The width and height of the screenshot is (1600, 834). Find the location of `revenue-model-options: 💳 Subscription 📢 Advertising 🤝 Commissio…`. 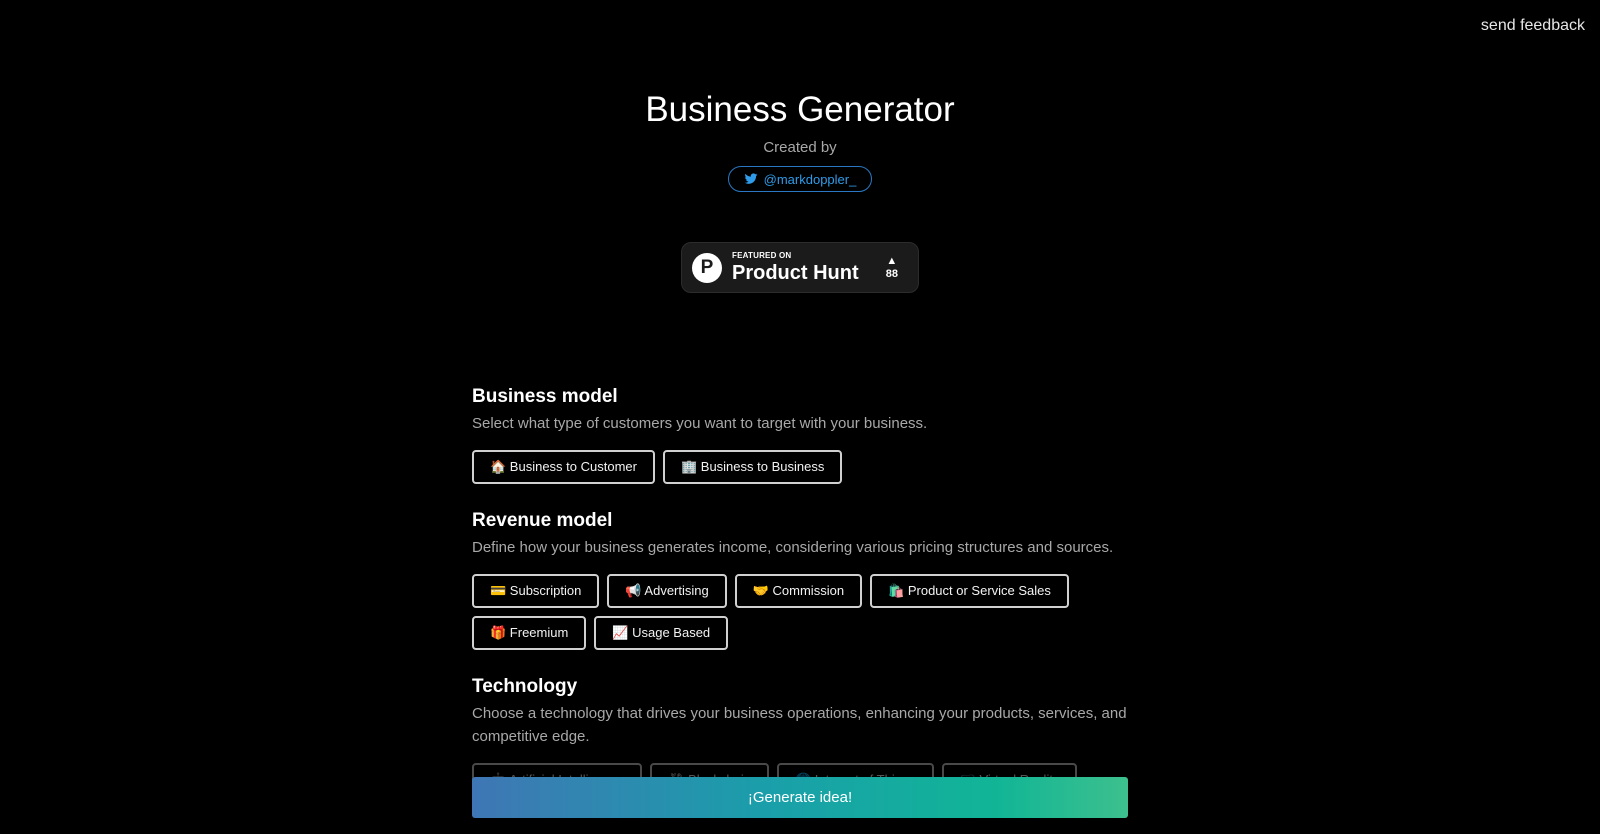

revenue-model-options: 💳 Subscription 📢 Advertising 🤝 Commissio… is located at coordinates (800, 612).